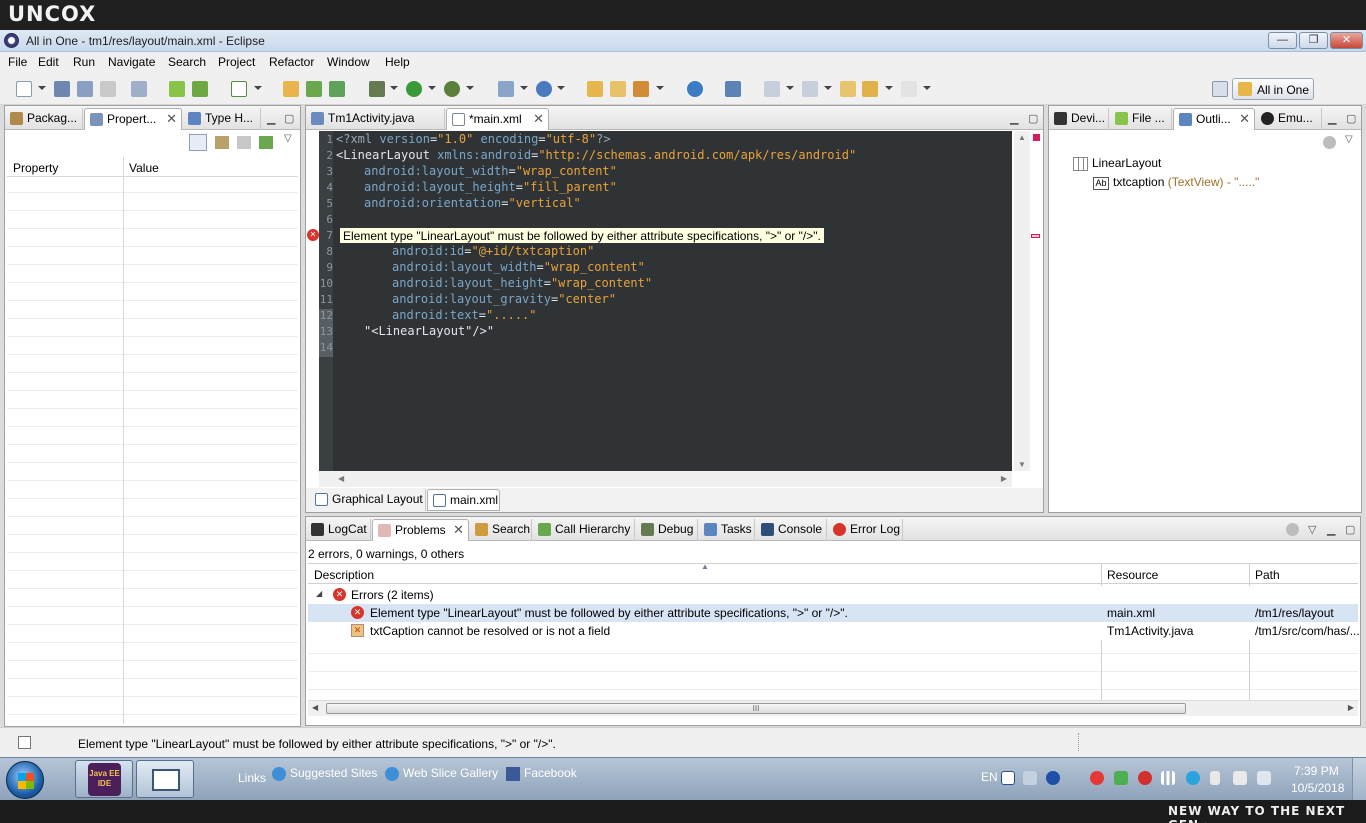  Describe the element at coordinates (200, 89) in the screenshot. I see `avd-manager-icon` at that location.